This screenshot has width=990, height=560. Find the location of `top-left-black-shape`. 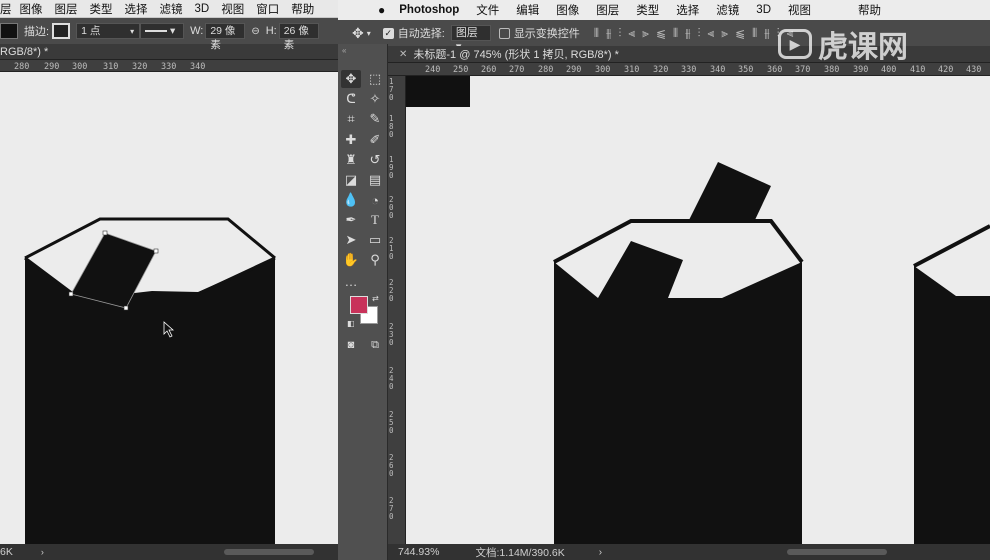

top-left-black-shape is located at coordinates (438, 91).